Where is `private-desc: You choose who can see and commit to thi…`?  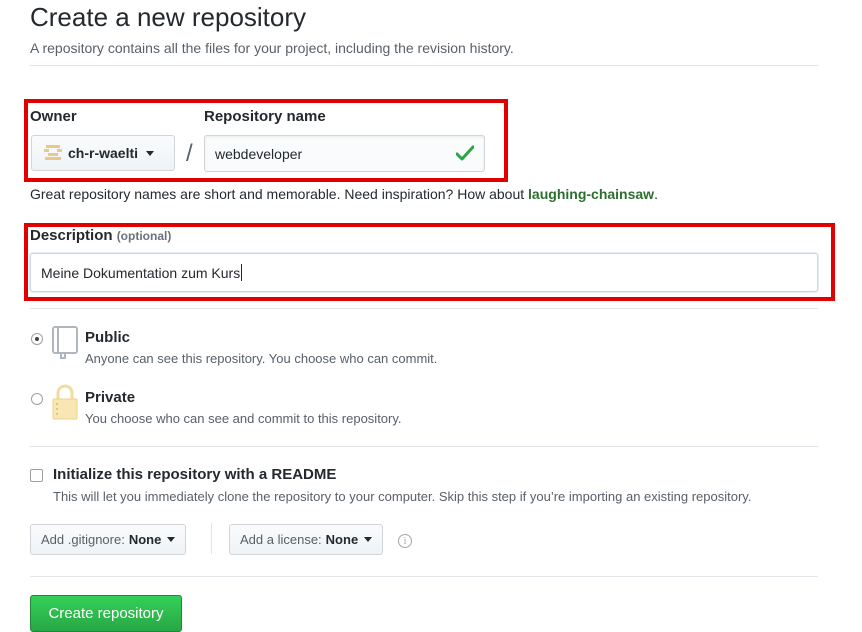
private-desc: You choose who can see and commit to thi… is located at coordinates (243, 418).